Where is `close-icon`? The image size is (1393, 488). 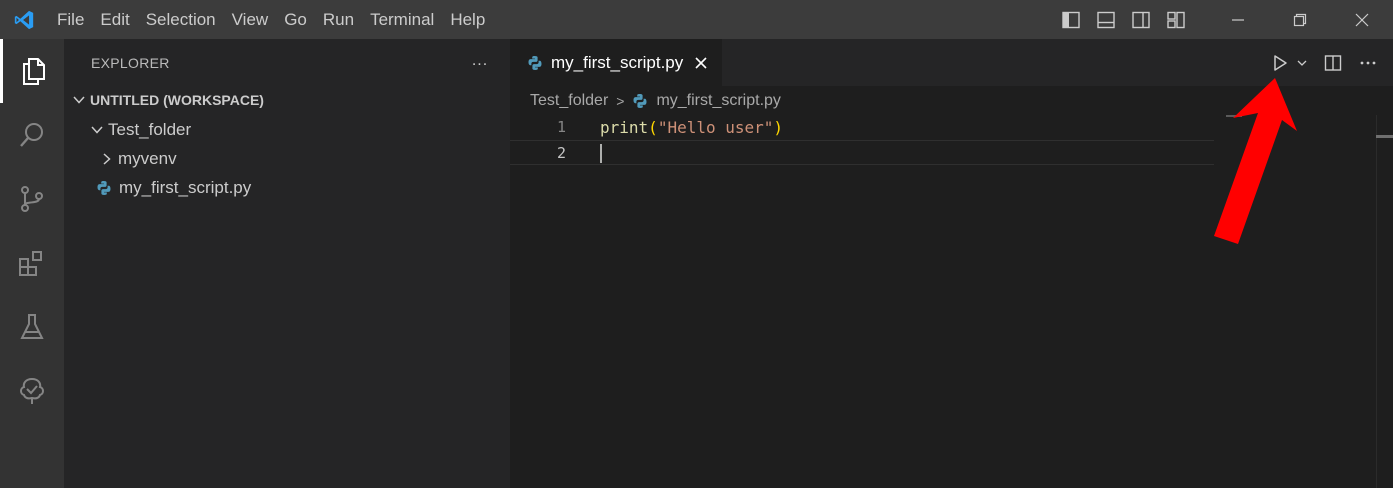 close-icon is located at coordinates (1362, 19).